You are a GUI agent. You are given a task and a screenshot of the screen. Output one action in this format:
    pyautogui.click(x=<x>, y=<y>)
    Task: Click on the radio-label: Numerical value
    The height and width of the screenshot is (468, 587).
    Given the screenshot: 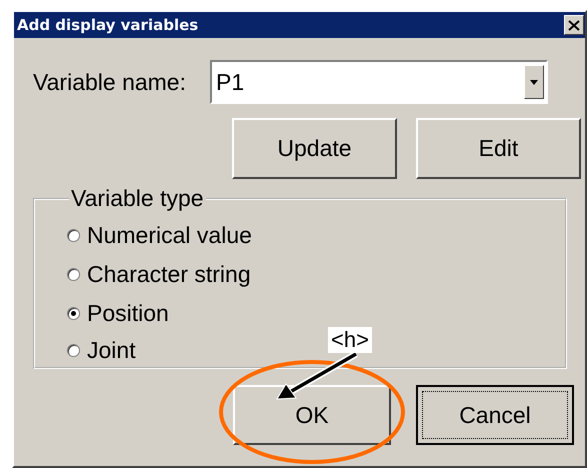 What is the action you would take?
    pyautogui.click(x=169, y=235)
    